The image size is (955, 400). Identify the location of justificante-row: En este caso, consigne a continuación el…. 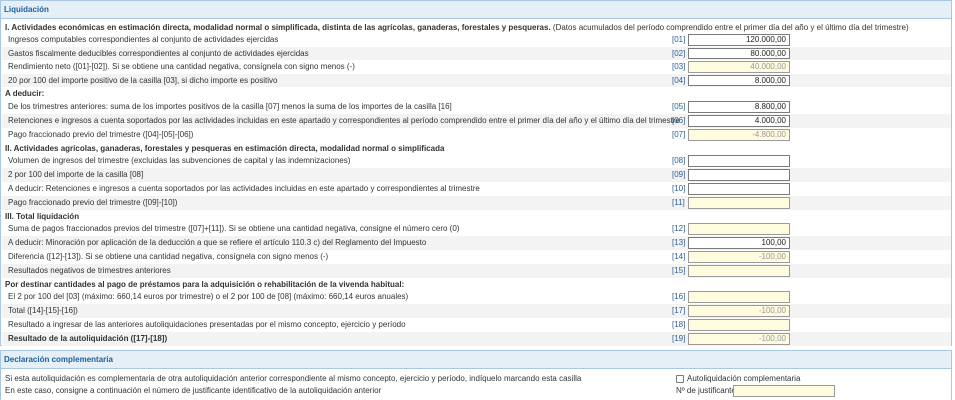
(476, 391).